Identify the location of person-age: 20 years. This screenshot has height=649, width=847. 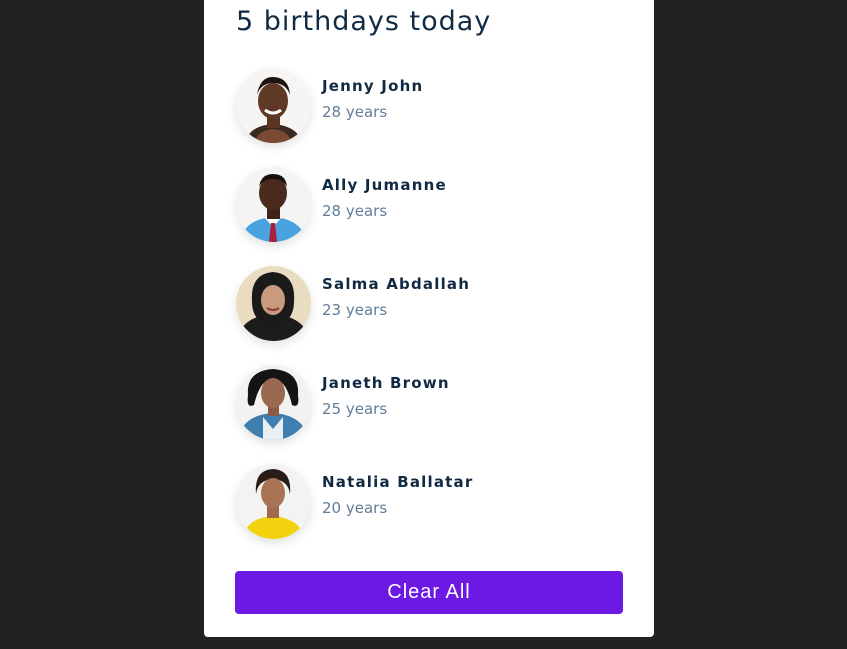
(355, 508).